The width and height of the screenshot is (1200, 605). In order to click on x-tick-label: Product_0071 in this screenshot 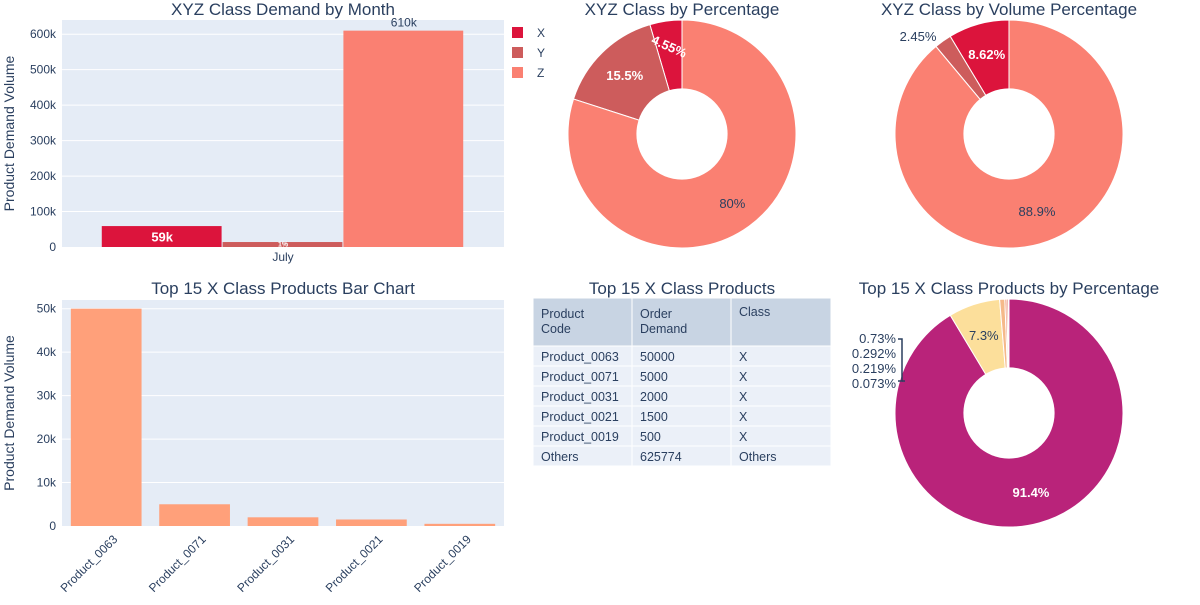, I will do `click(177, 563)`.